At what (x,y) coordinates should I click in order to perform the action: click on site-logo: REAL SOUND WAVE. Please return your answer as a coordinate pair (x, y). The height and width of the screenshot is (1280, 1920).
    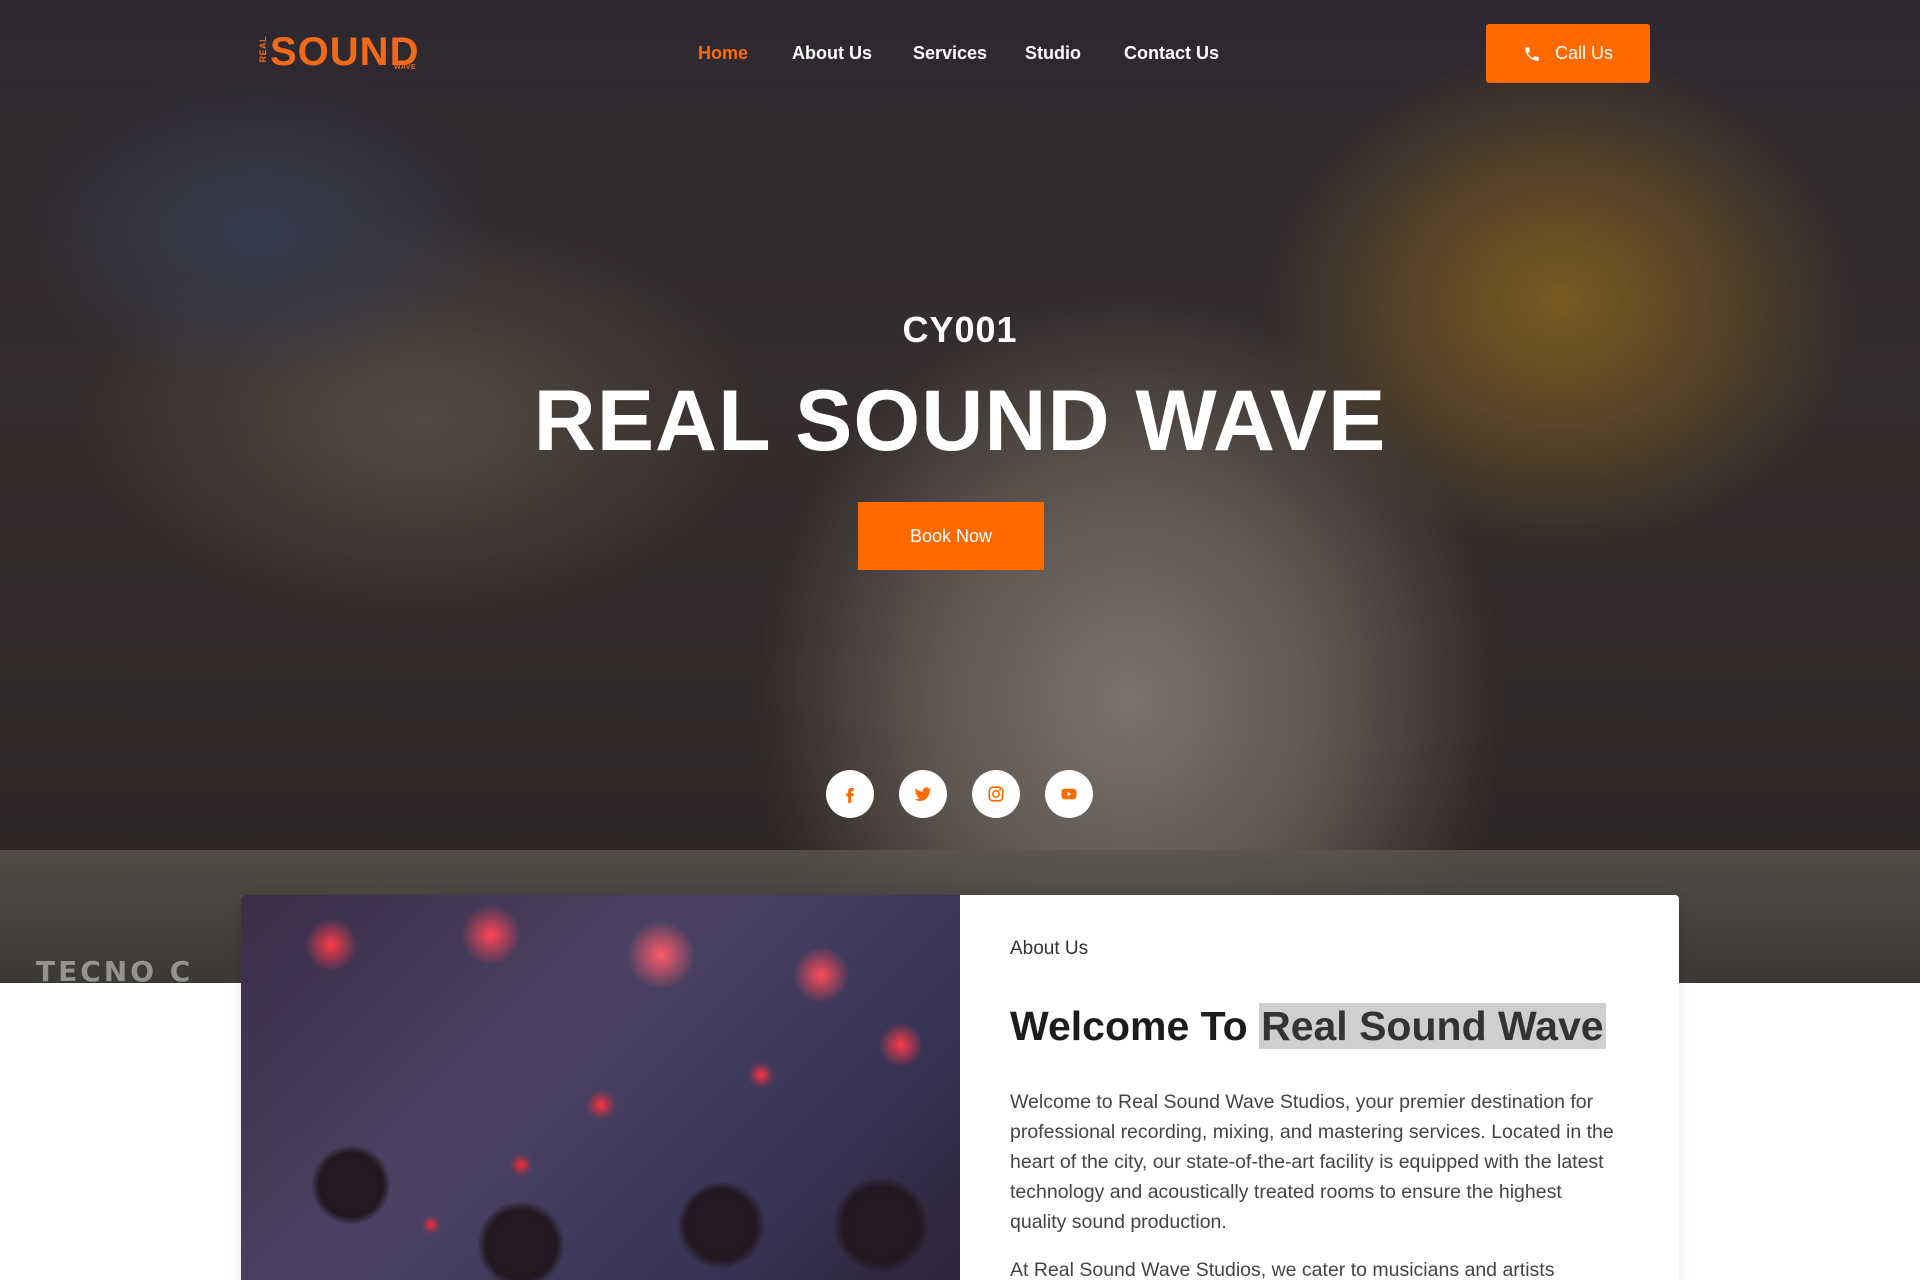
    Looking at the image, I should click on (340, 53).